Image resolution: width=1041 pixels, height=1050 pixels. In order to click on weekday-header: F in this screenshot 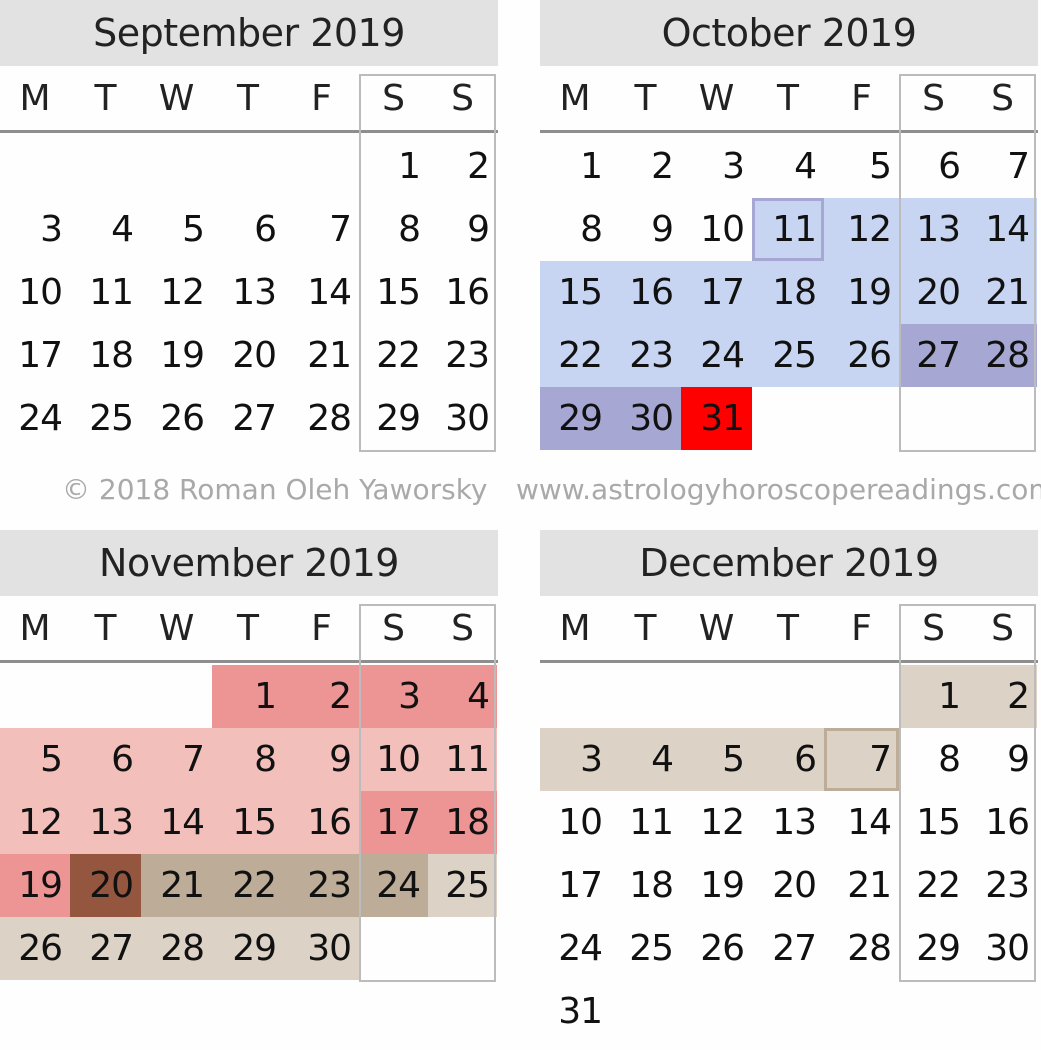, I will do `click(321, 628)`.